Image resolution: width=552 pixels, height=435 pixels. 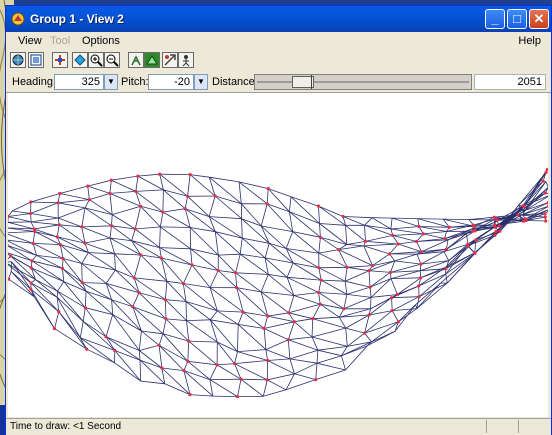 What do you see at coordinates (278, 426) in the screenshot?
I see `status-bar: Time to draw: <1 Second` at bounding box center [278, 426].